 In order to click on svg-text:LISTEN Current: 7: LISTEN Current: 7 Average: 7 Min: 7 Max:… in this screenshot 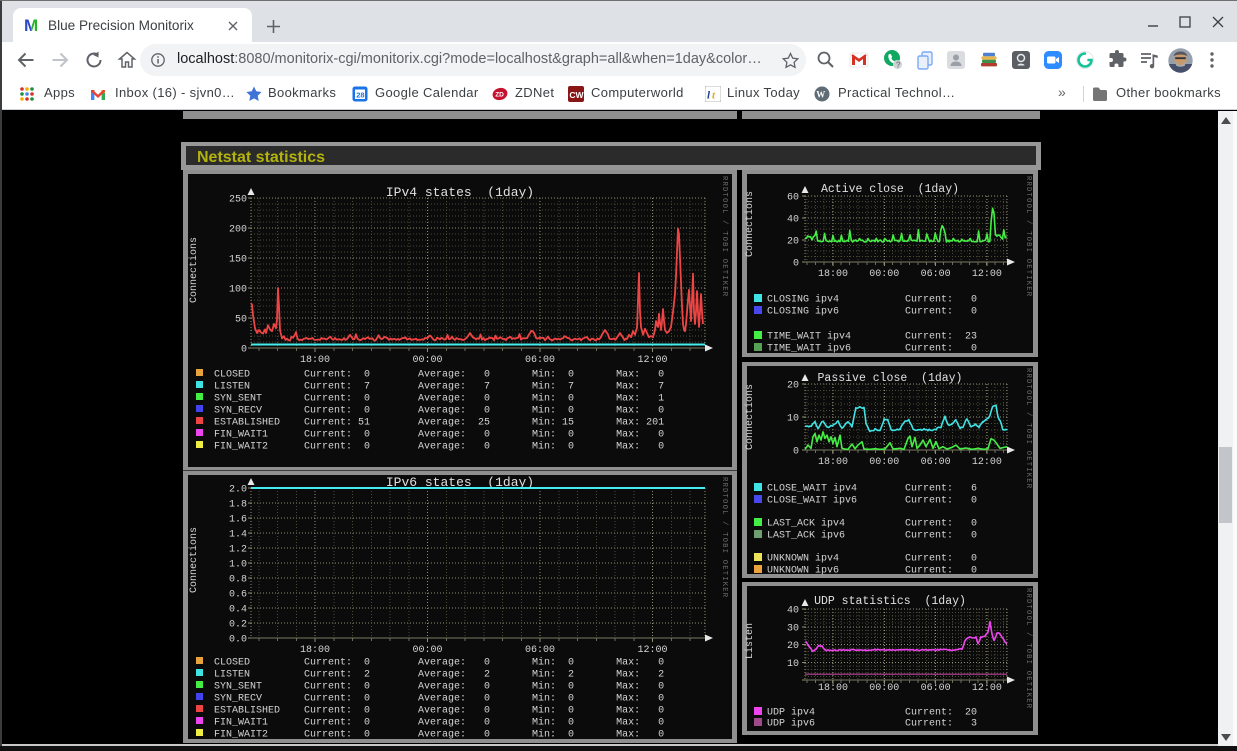, I will do `click(439, 387)`.